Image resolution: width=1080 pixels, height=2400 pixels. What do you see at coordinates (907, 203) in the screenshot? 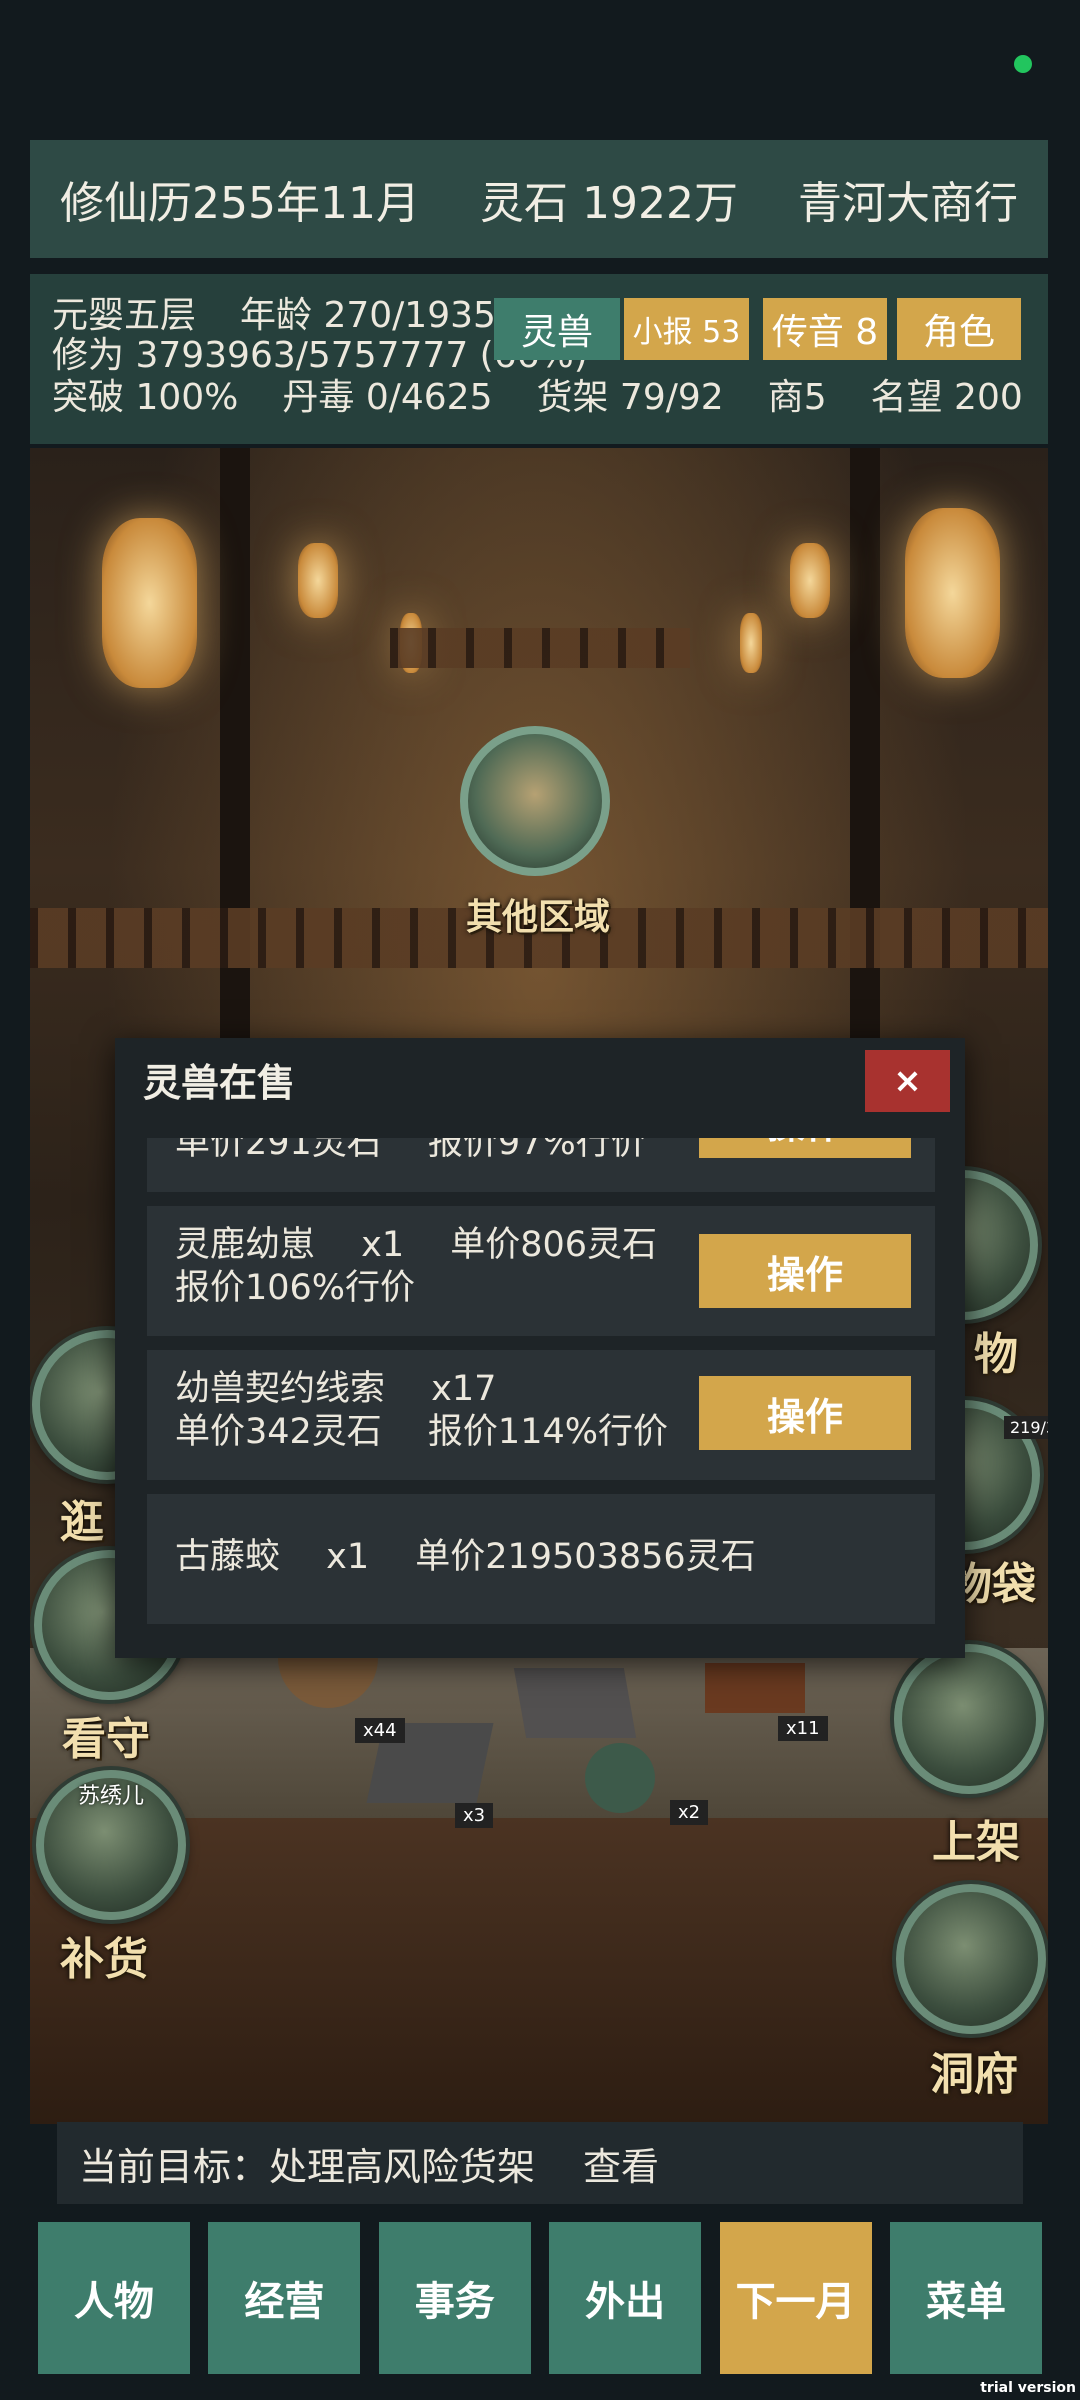
I see `shop-name: 青河大商行` at bounding box center [907, 203].